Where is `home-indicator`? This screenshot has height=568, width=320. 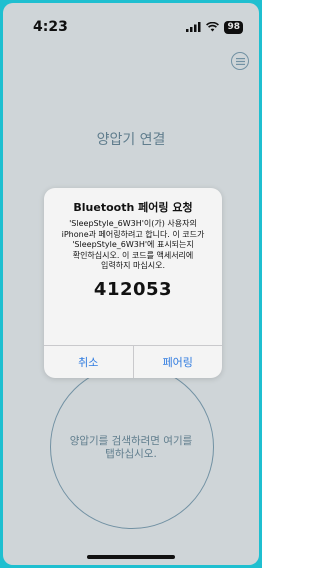
home-indicator is located at coordinates (131, 557).